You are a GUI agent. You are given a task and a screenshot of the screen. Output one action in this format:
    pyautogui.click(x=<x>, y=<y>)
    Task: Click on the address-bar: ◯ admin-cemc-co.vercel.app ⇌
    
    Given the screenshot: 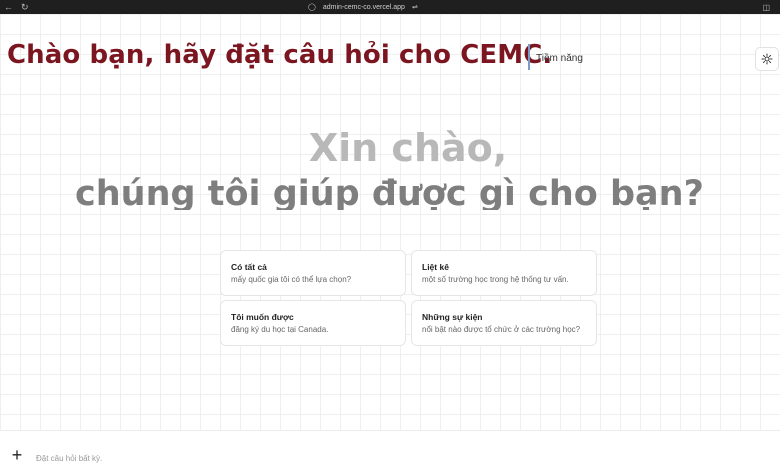 What is the action you would take?
    pyautogui.click(x=363, y=7)
    